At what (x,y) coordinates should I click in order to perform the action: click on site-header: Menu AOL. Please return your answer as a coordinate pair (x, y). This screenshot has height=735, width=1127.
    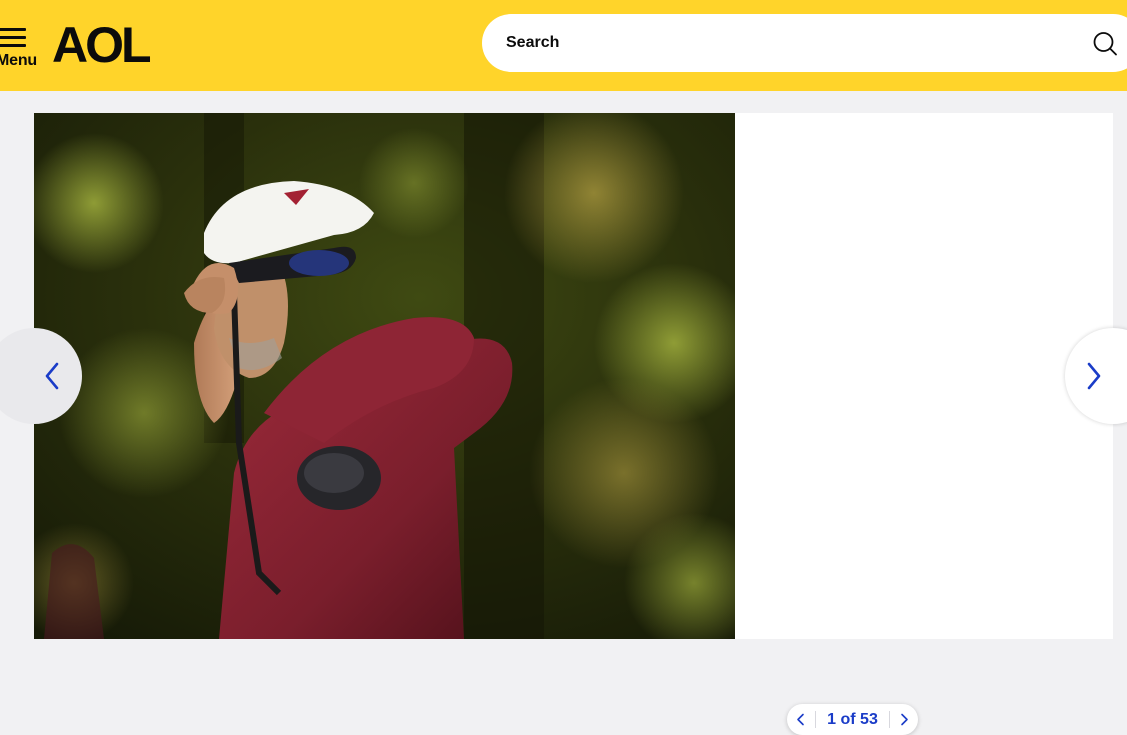
    Looking at the image, I should click on (563, 45).